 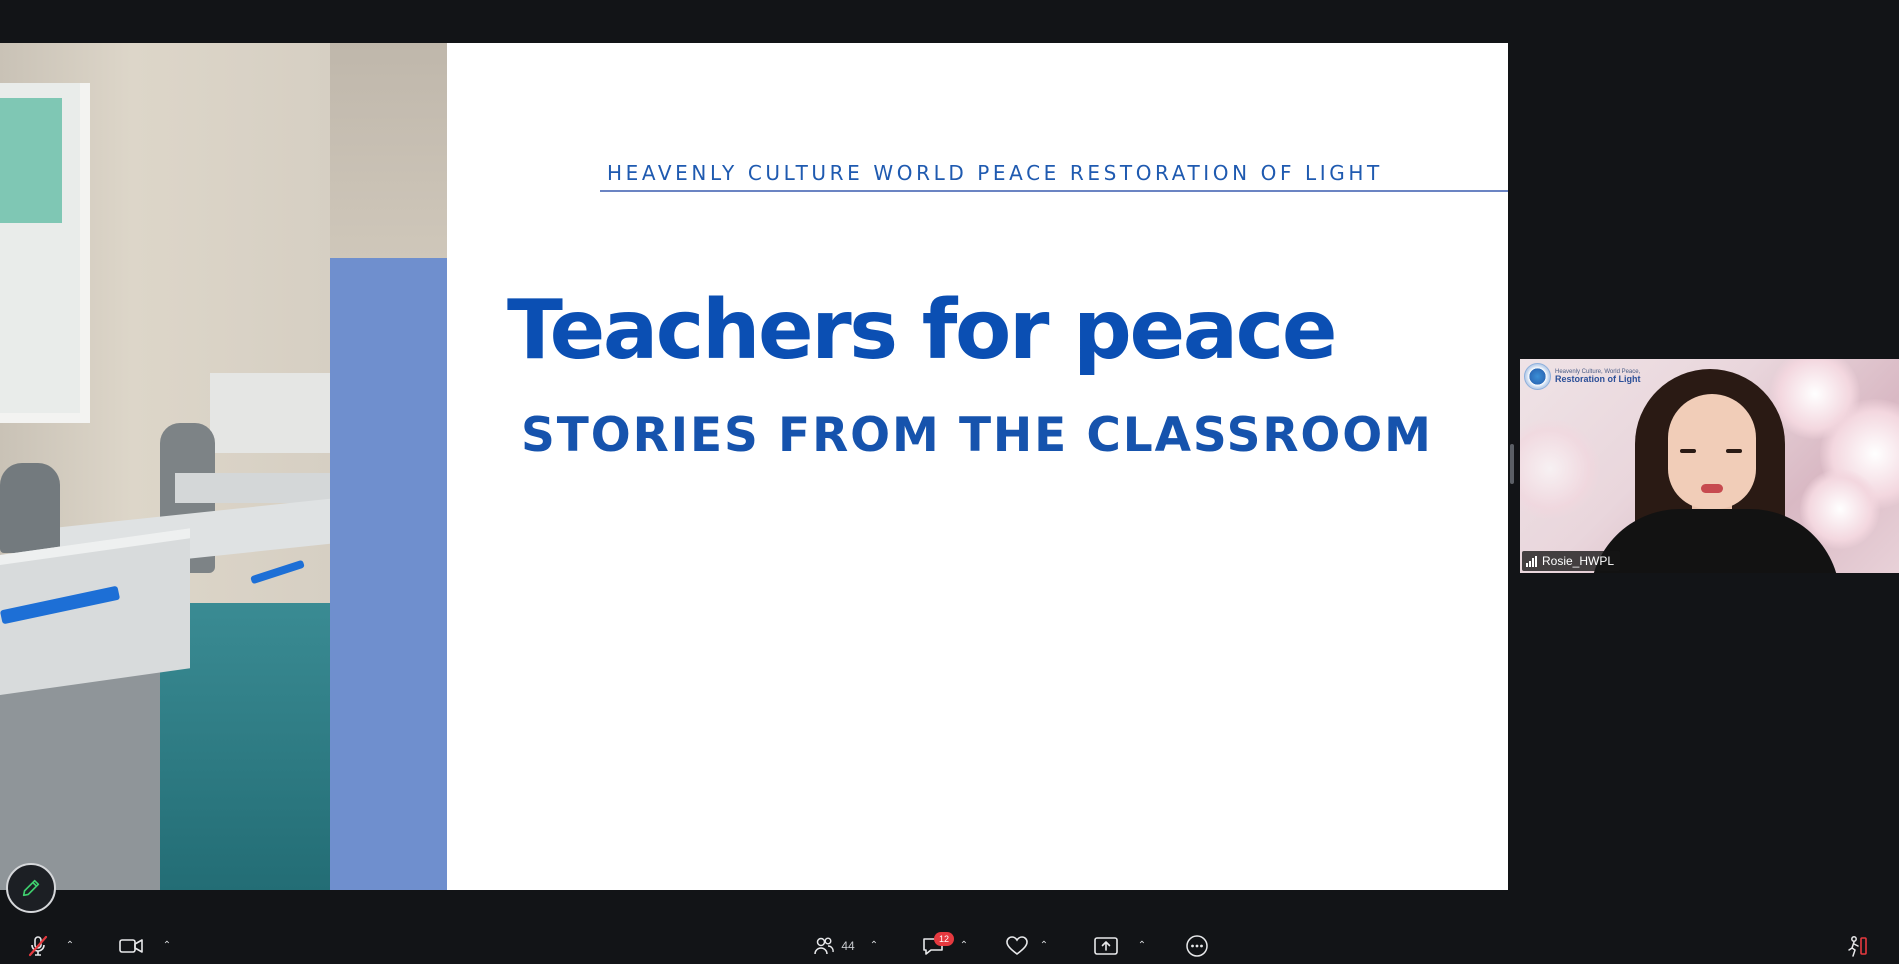 I want to click on meeting-toolbar: ⌃ ⌃ 44 ⌃ 12 ⌃ ⌃ ⌃, so click(x=949, y=945).